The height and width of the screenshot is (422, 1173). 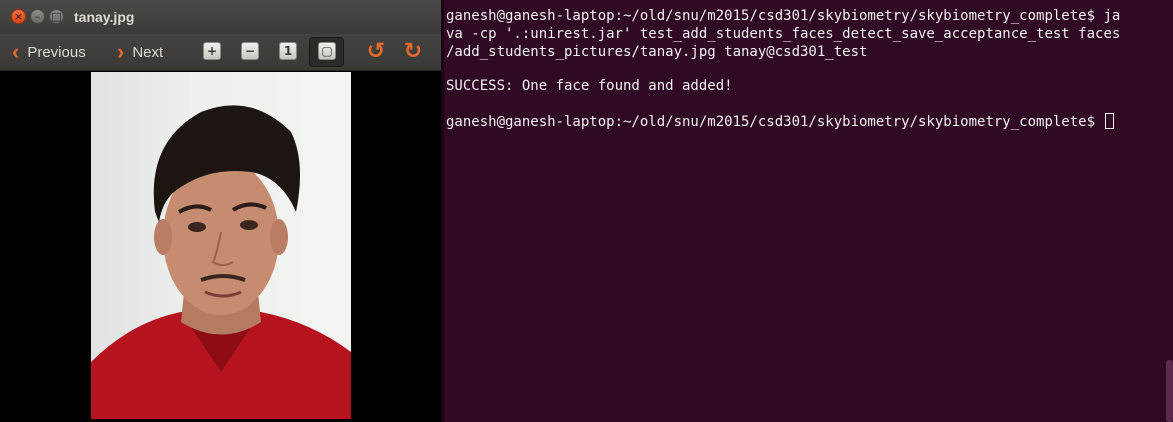 What do you see at coordinates (1169, 391) in the screenshot?
I see `terminal-scrollbar` at bounding box center [1169, 391].